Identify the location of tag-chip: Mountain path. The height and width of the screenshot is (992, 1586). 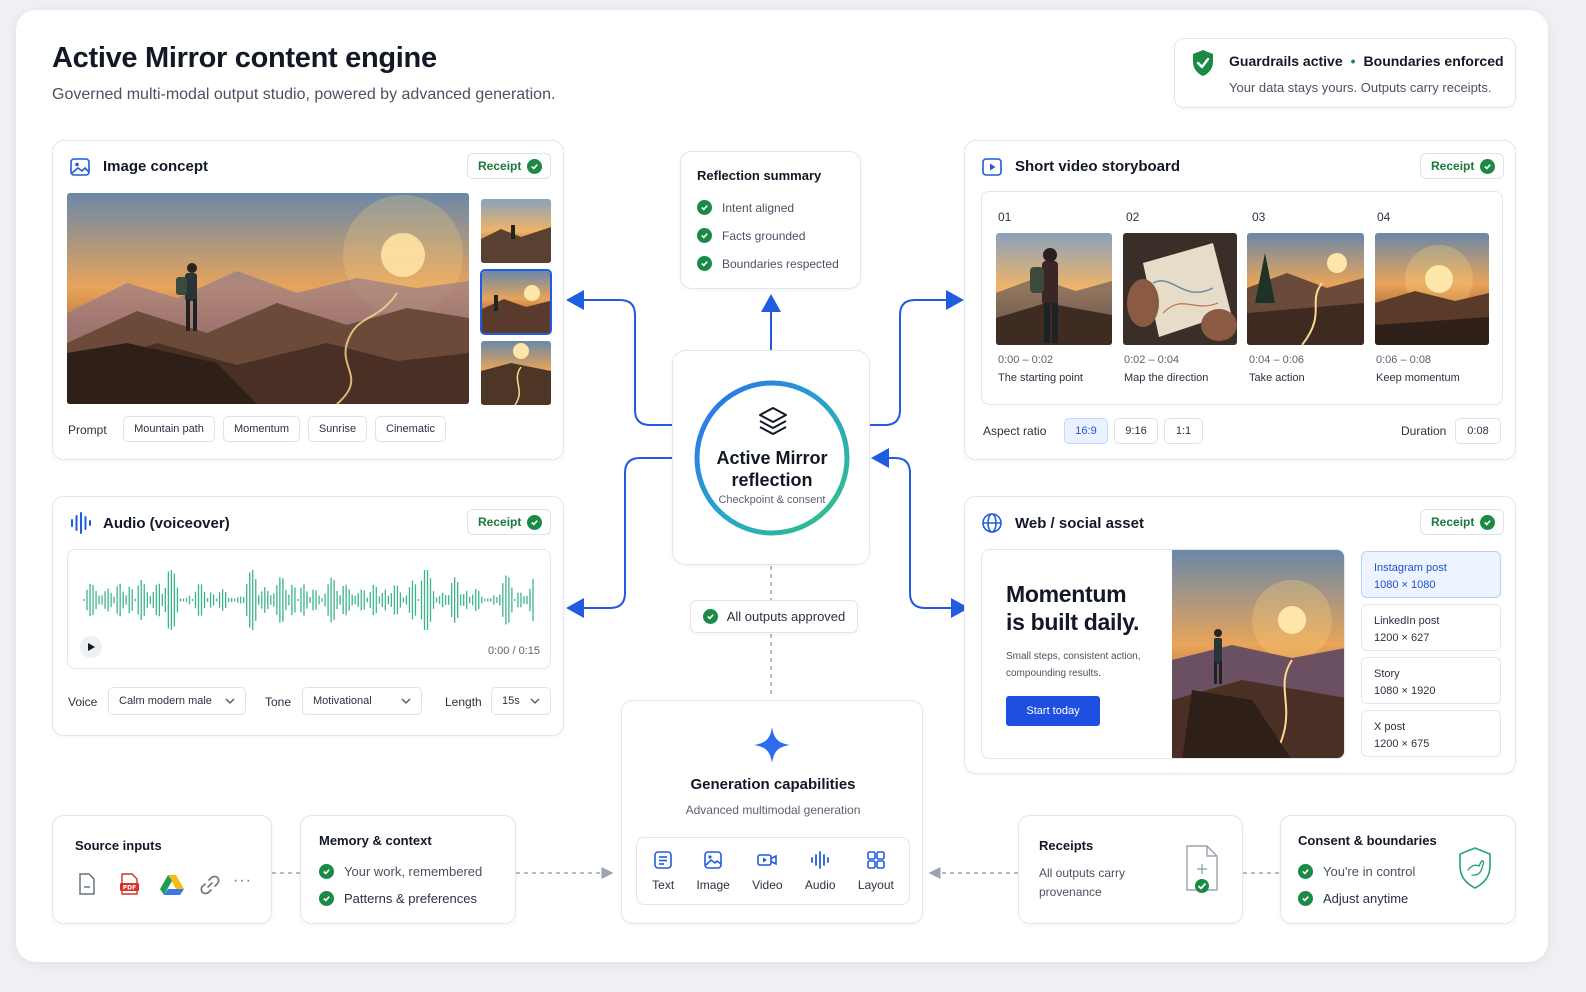
(169, 429).